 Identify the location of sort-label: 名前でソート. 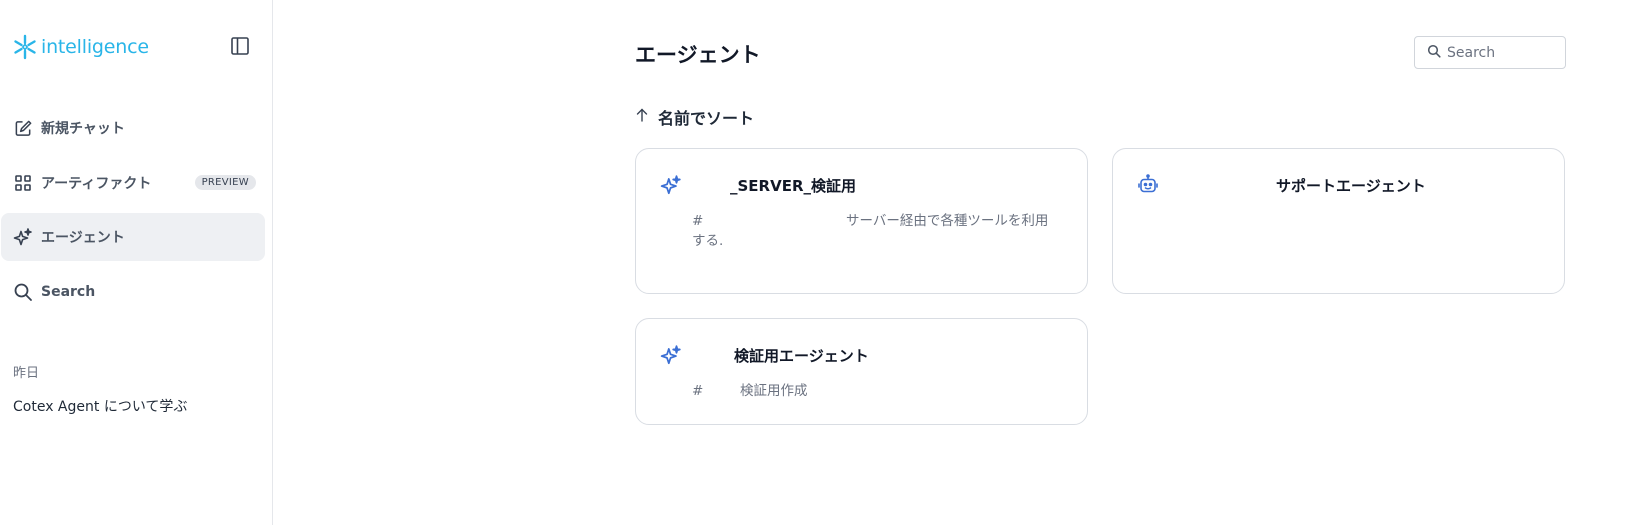
(706, 118).